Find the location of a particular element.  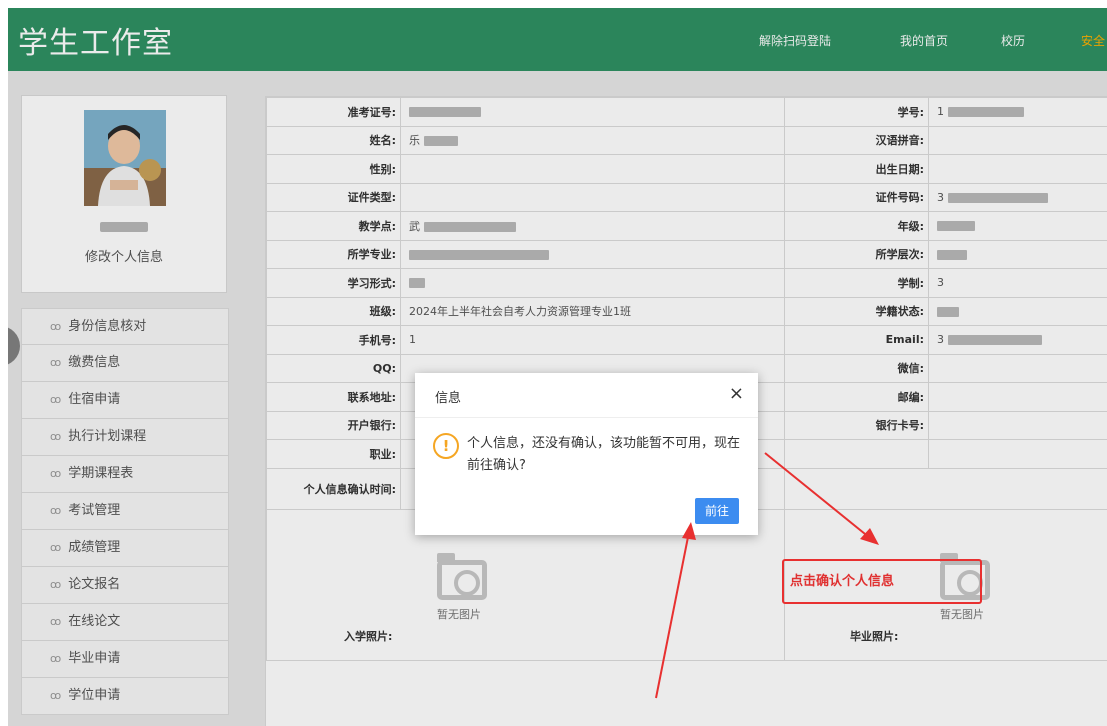

arrow-to-highlight is located at coordinates (817, 495).